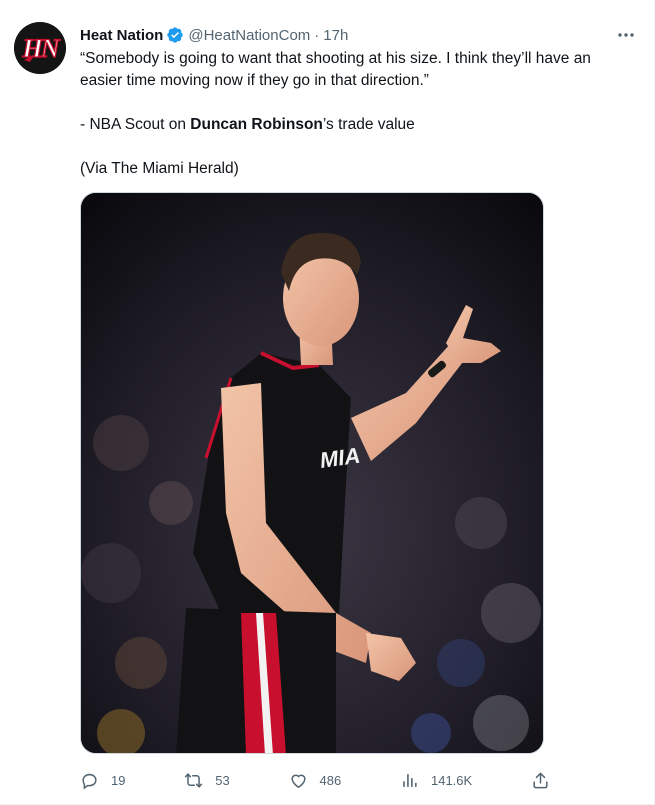  I want to click on reply-count: 19, so click(118, 780).